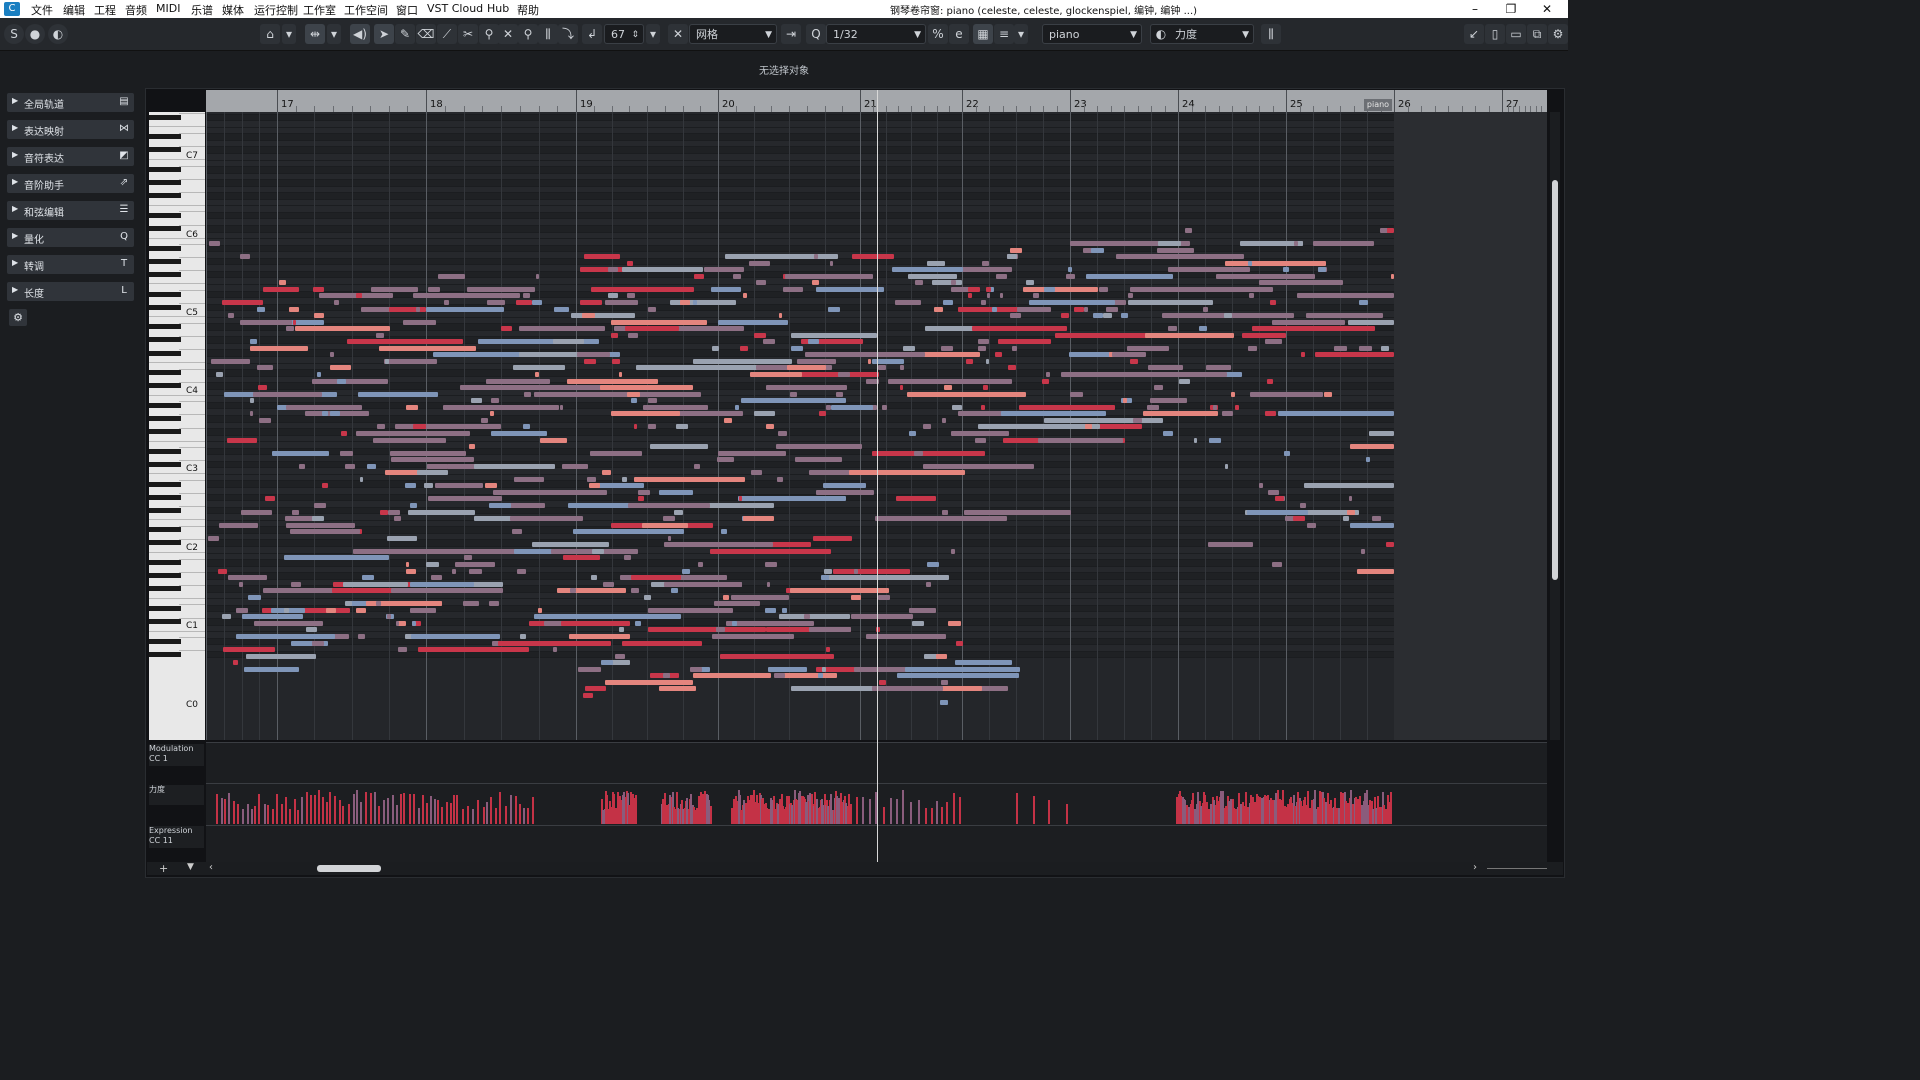  I want to click on scroll-right-icon: ›, so click(1475, 867).